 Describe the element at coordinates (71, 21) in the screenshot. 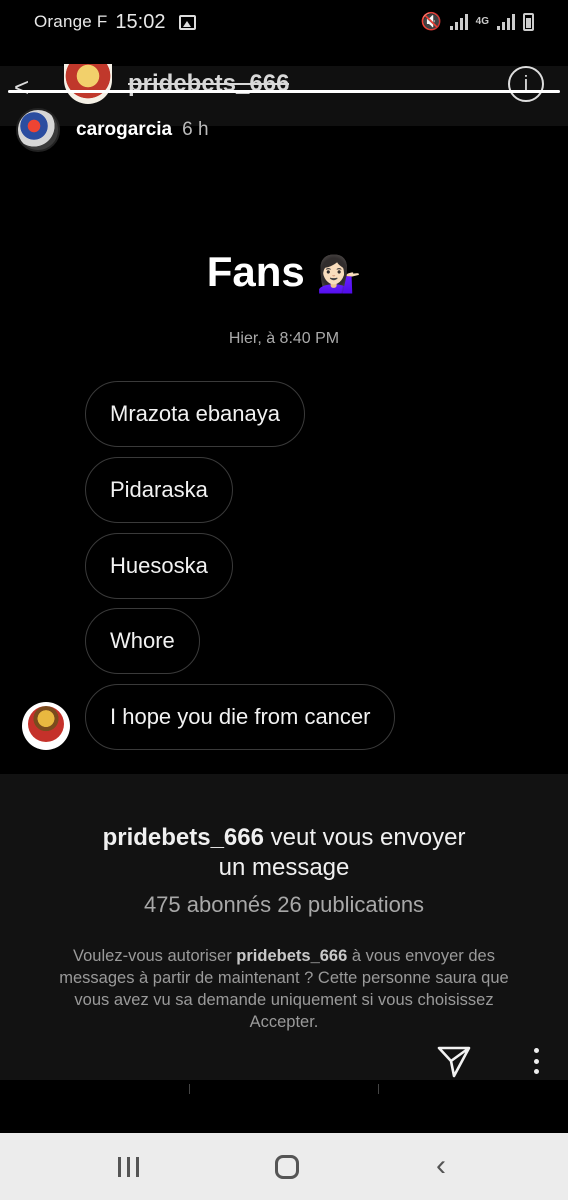

I see `carrier-label: Orange F` at that location.